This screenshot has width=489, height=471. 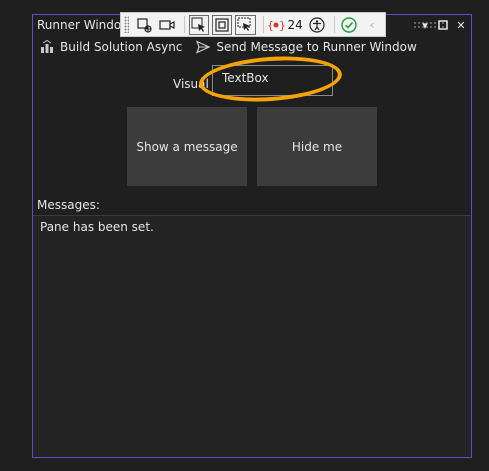 What do you see at coordinates (167, 25) in the screenshot?
I see `camera-icon` at bounding box center [167, 25].